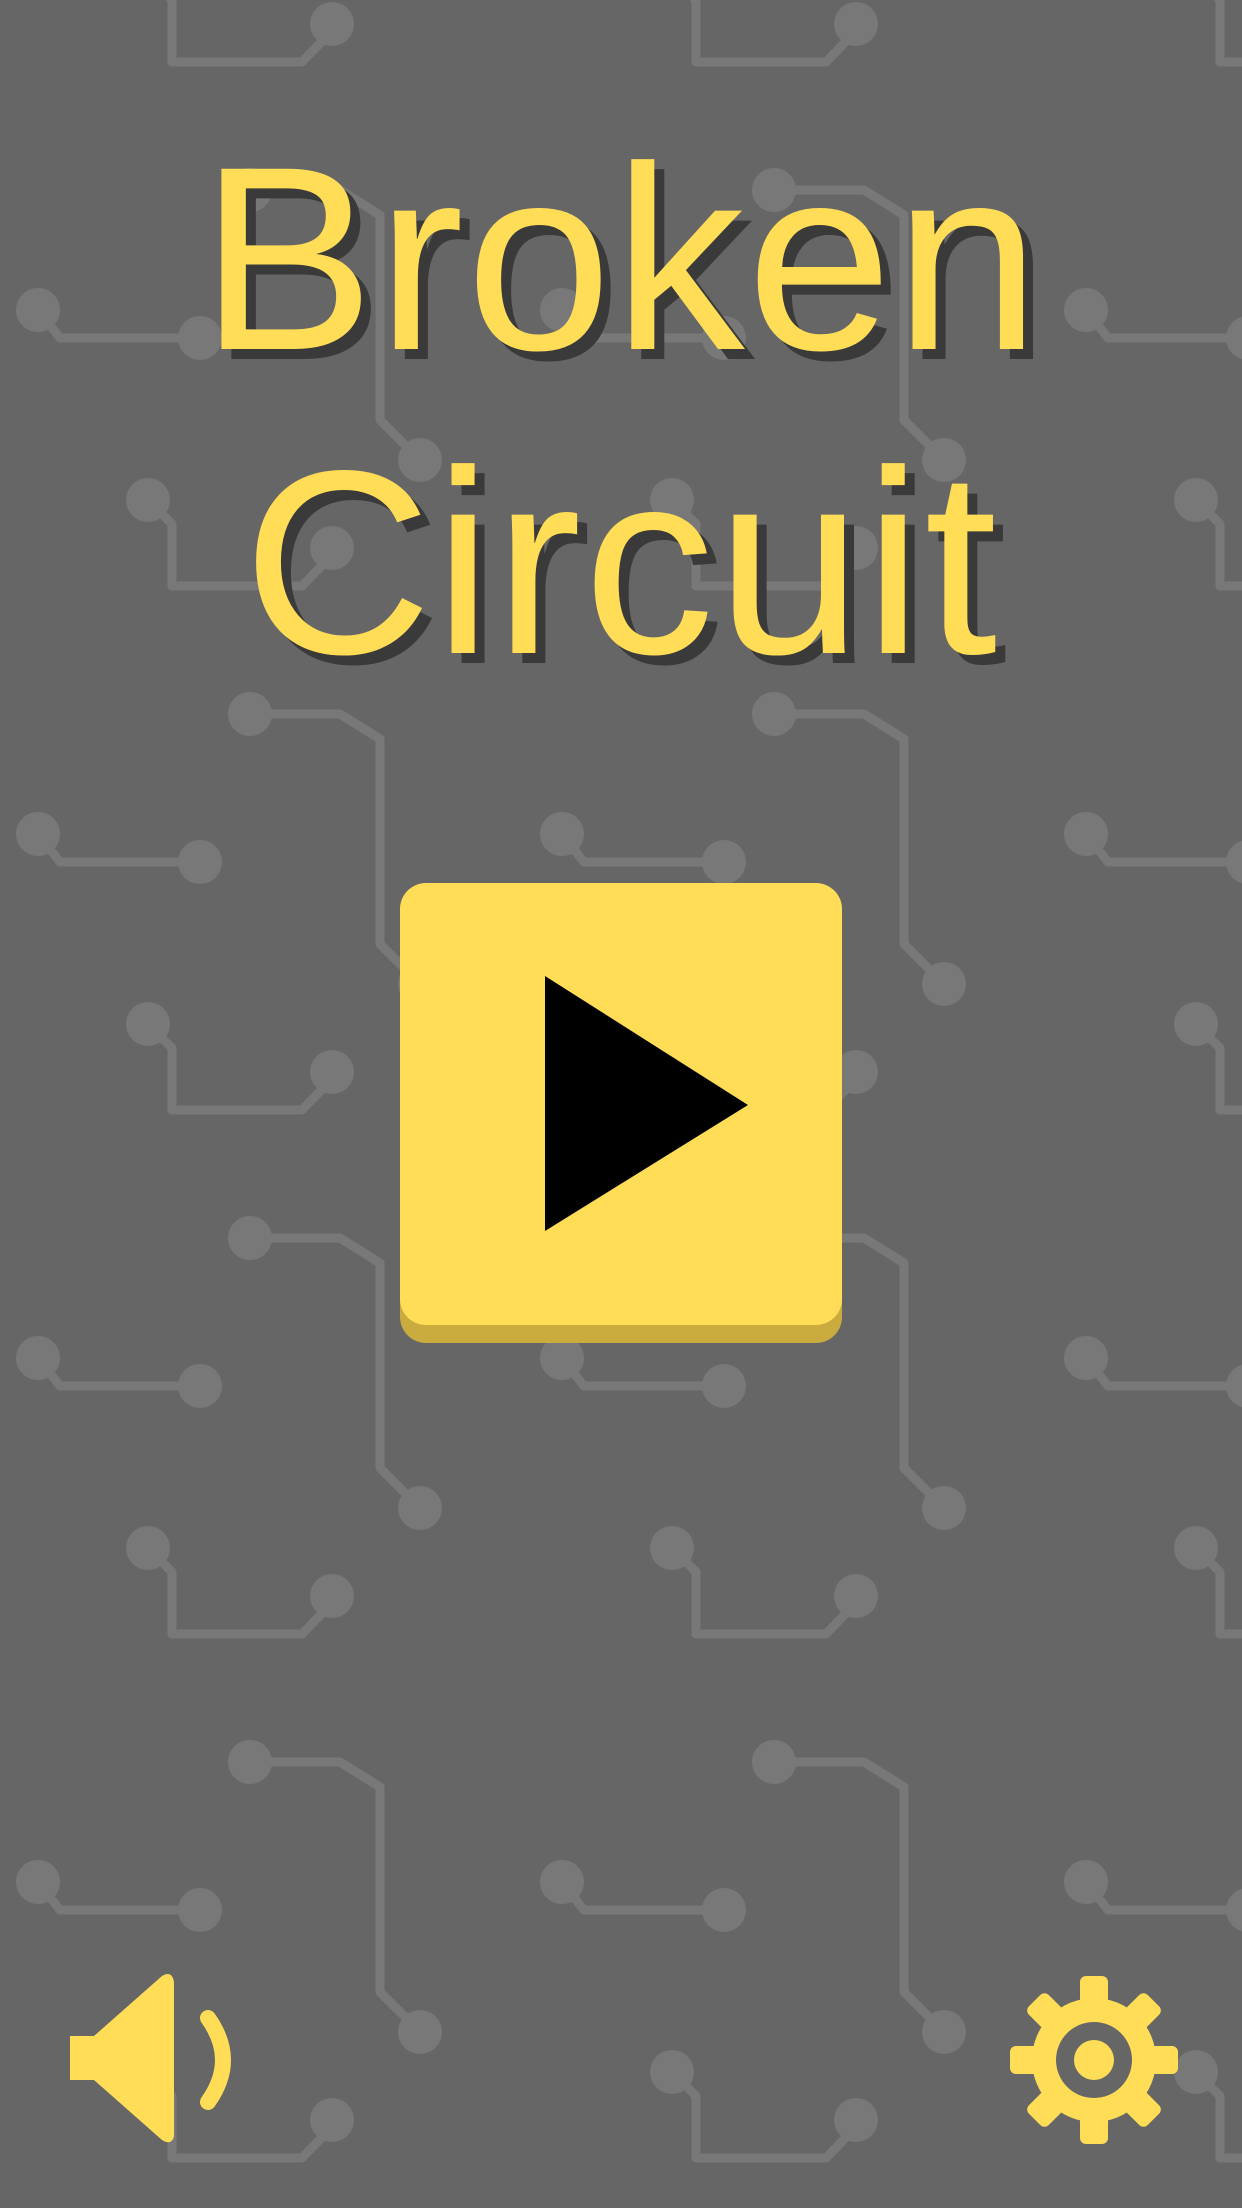  I want to click on play-icon, so click(646, 1103).